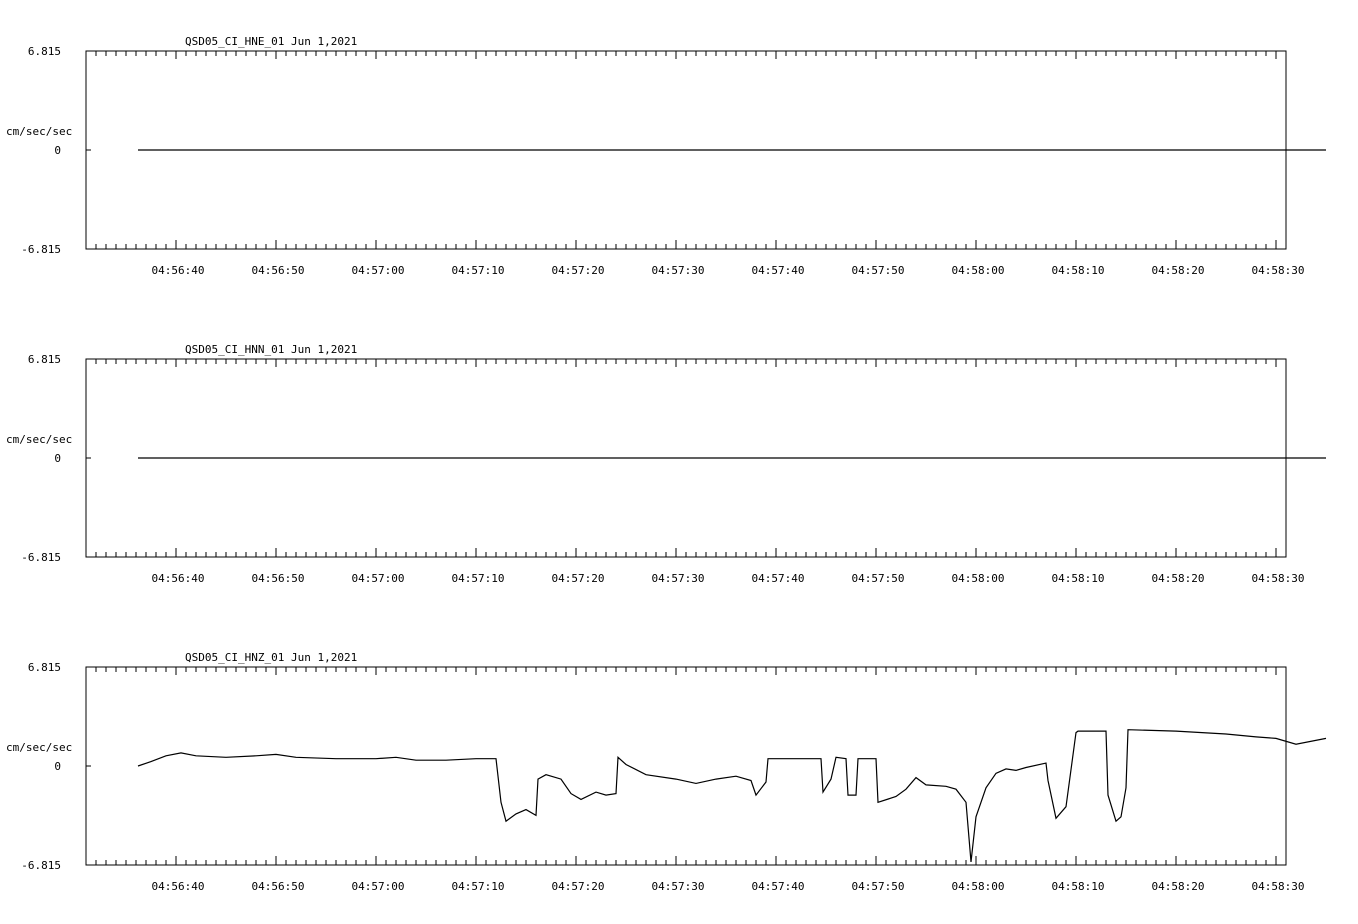 The width and height of the screenshot is (1358, 924). What do you see at coordinates (271, 657) in the screenshot?
I see `chart-title: QSD05_CI_HNZ_01 Jun 1,2021` at bounding box center [271, 657].